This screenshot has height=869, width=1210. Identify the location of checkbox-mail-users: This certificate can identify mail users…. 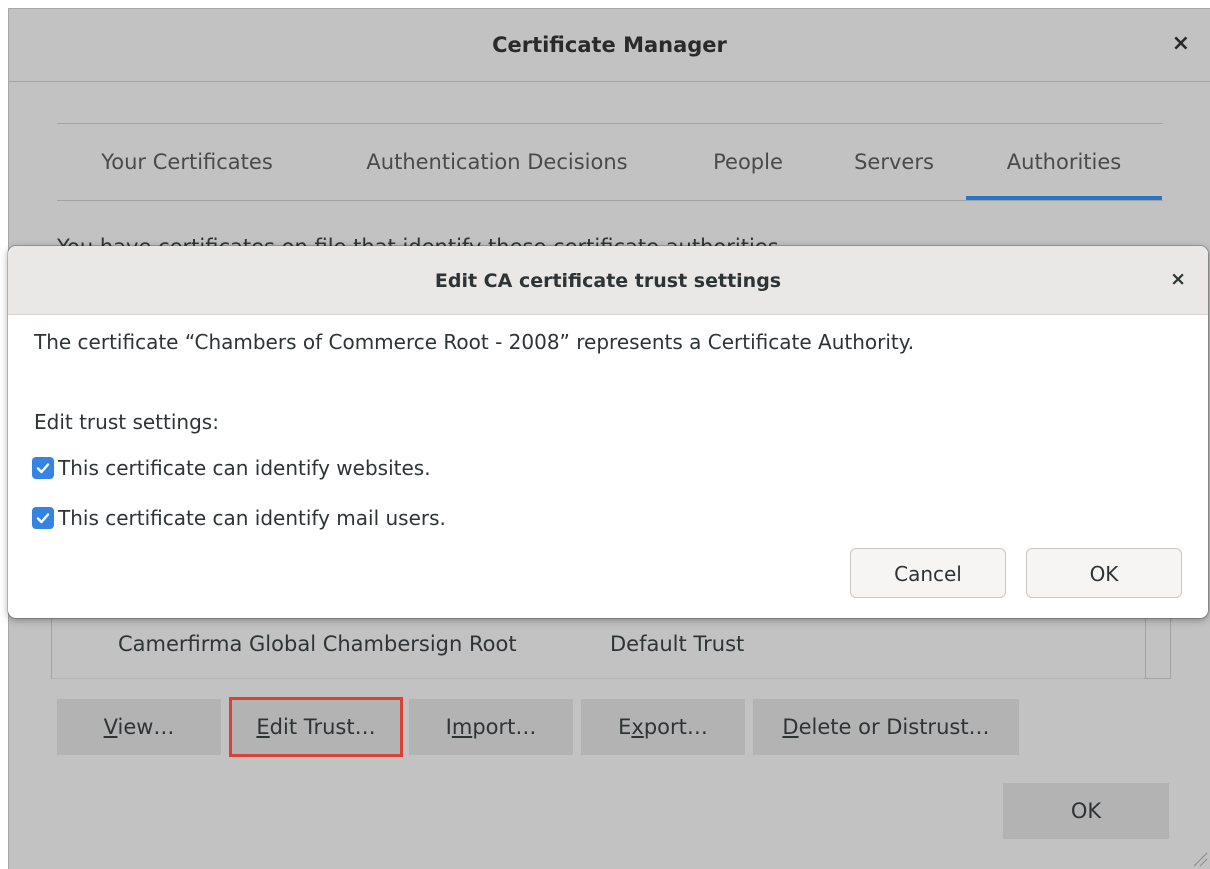
(239, 518).